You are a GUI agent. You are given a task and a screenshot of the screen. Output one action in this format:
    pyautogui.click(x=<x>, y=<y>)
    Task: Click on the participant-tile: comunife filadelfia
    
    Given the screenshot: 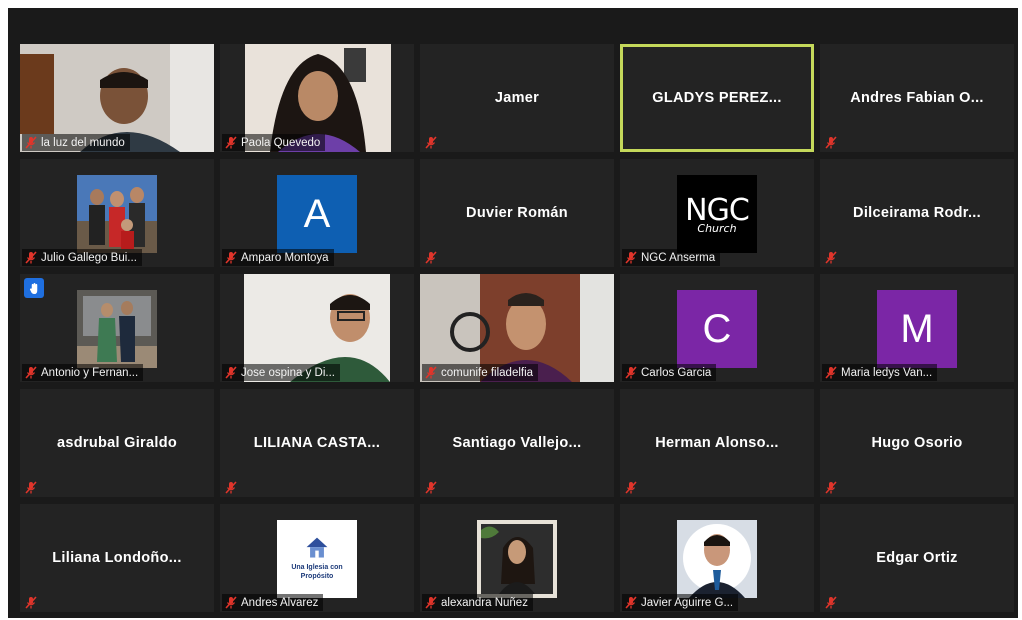 What is the action you would take?
    pyautogui.click(x=517, y=328)
    